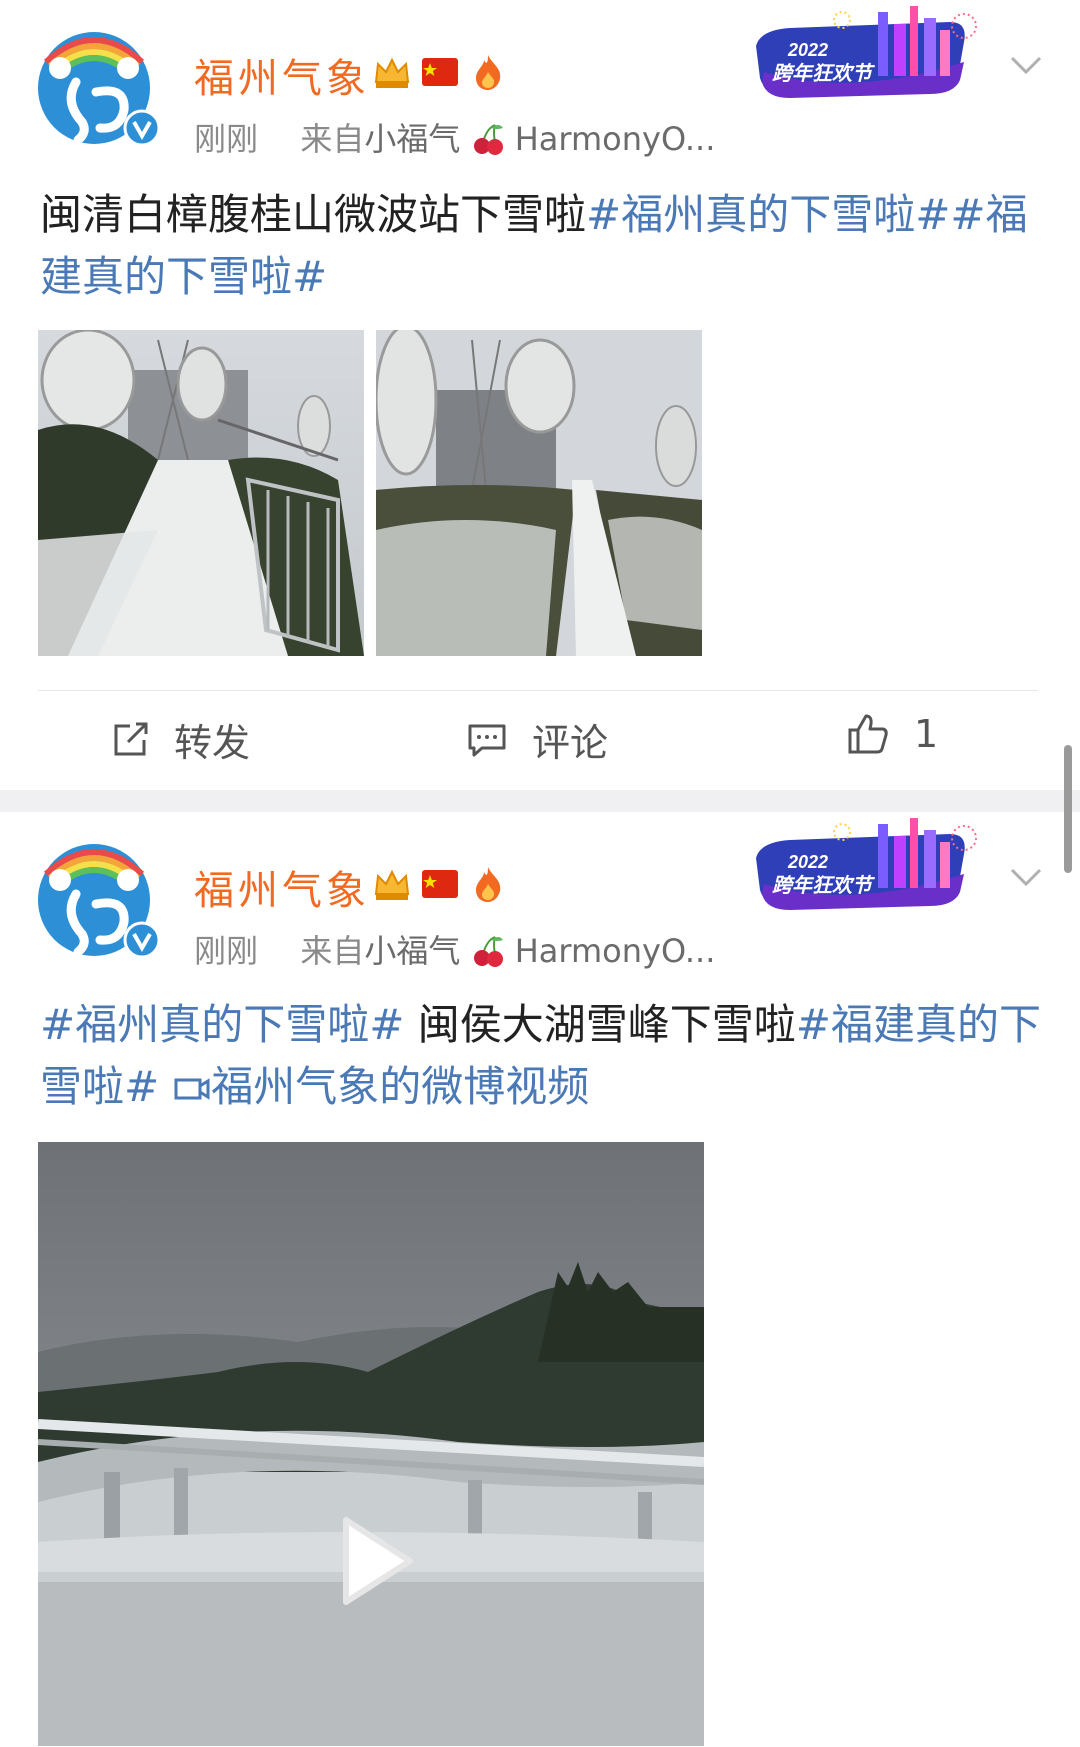  What do you see at coordinates (1068, 809) in the screenshot?
I see `scrollbar` at bounding box center [1068, 809].